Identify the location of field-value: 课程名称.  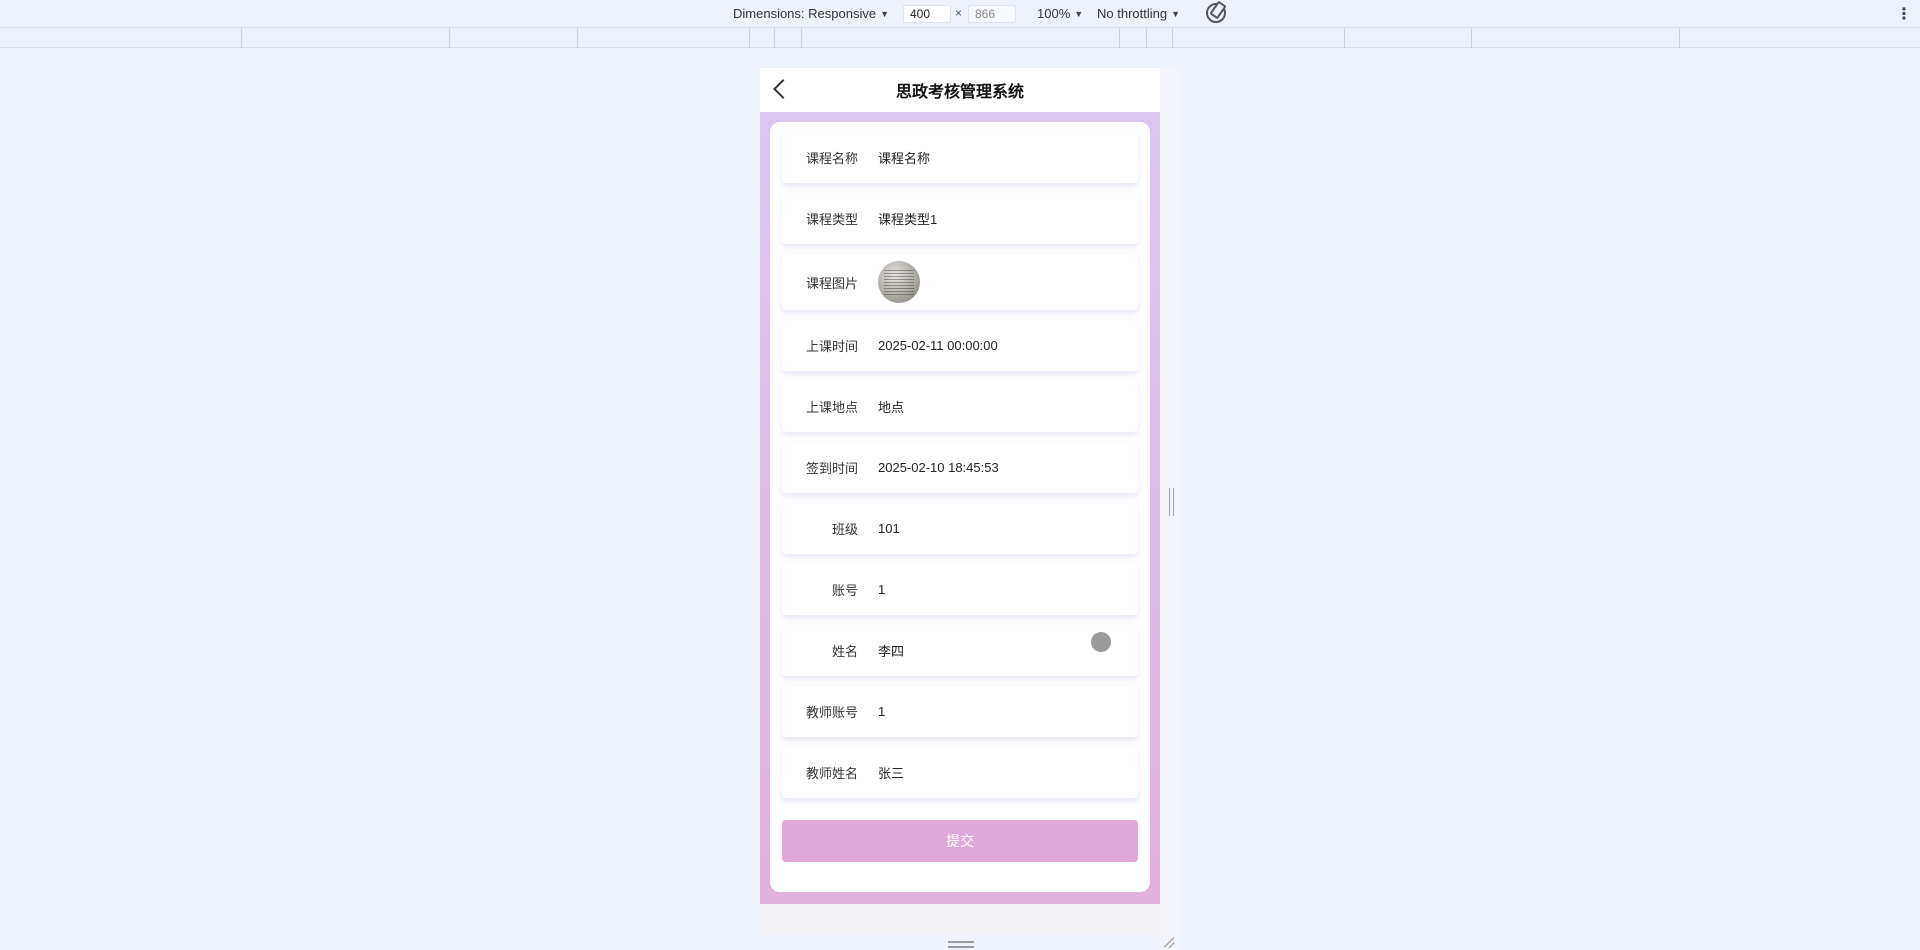
(904, 157).